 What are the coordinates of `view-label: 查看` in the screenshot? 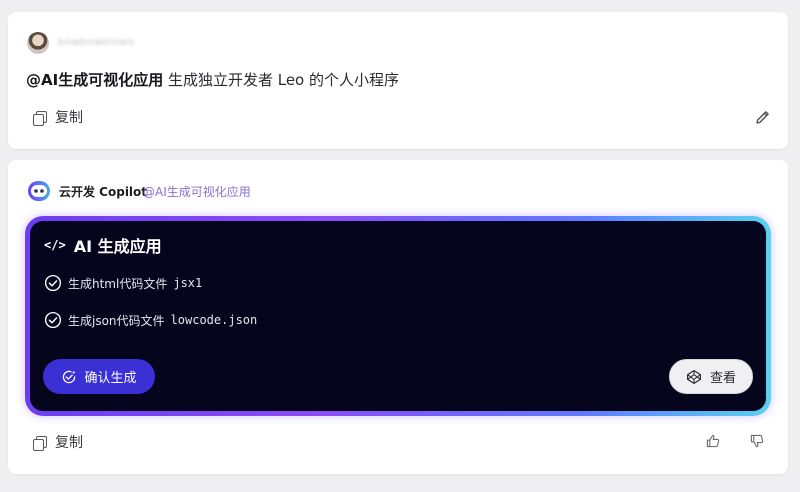 It's located at (722, 377).